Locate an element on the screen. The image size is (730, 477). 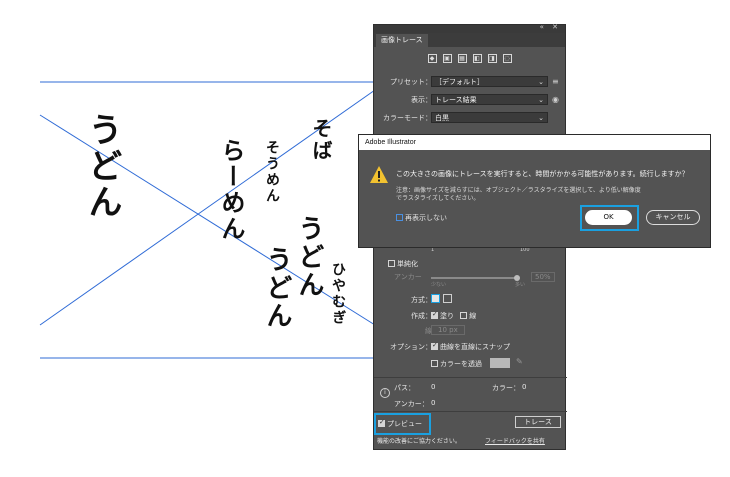
preset-label: プリセット： is located at coordinates (411, 82).